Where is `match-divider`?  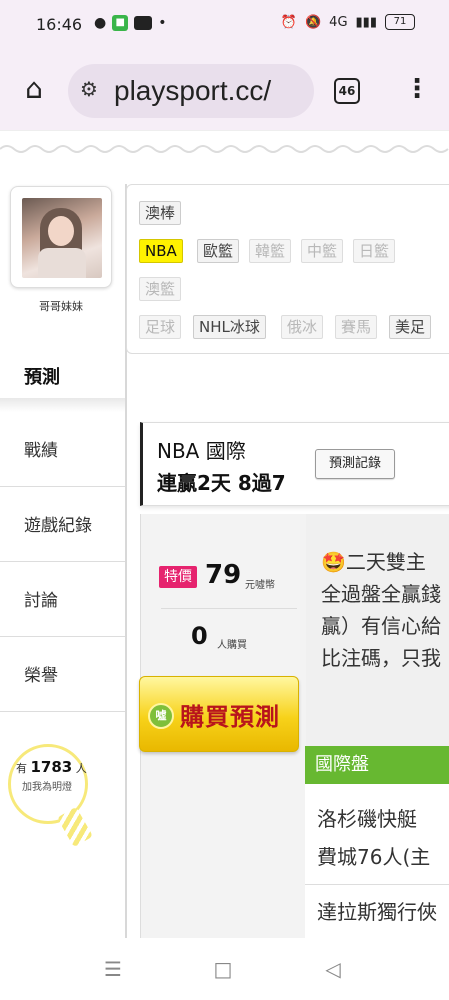
match-divider is located at coordinates (377, 884).